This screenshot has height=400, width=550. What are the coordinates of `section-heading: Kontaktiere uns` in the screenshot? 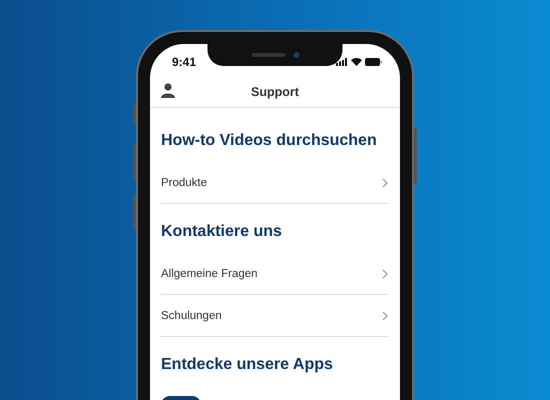 It's located at (221, 232).